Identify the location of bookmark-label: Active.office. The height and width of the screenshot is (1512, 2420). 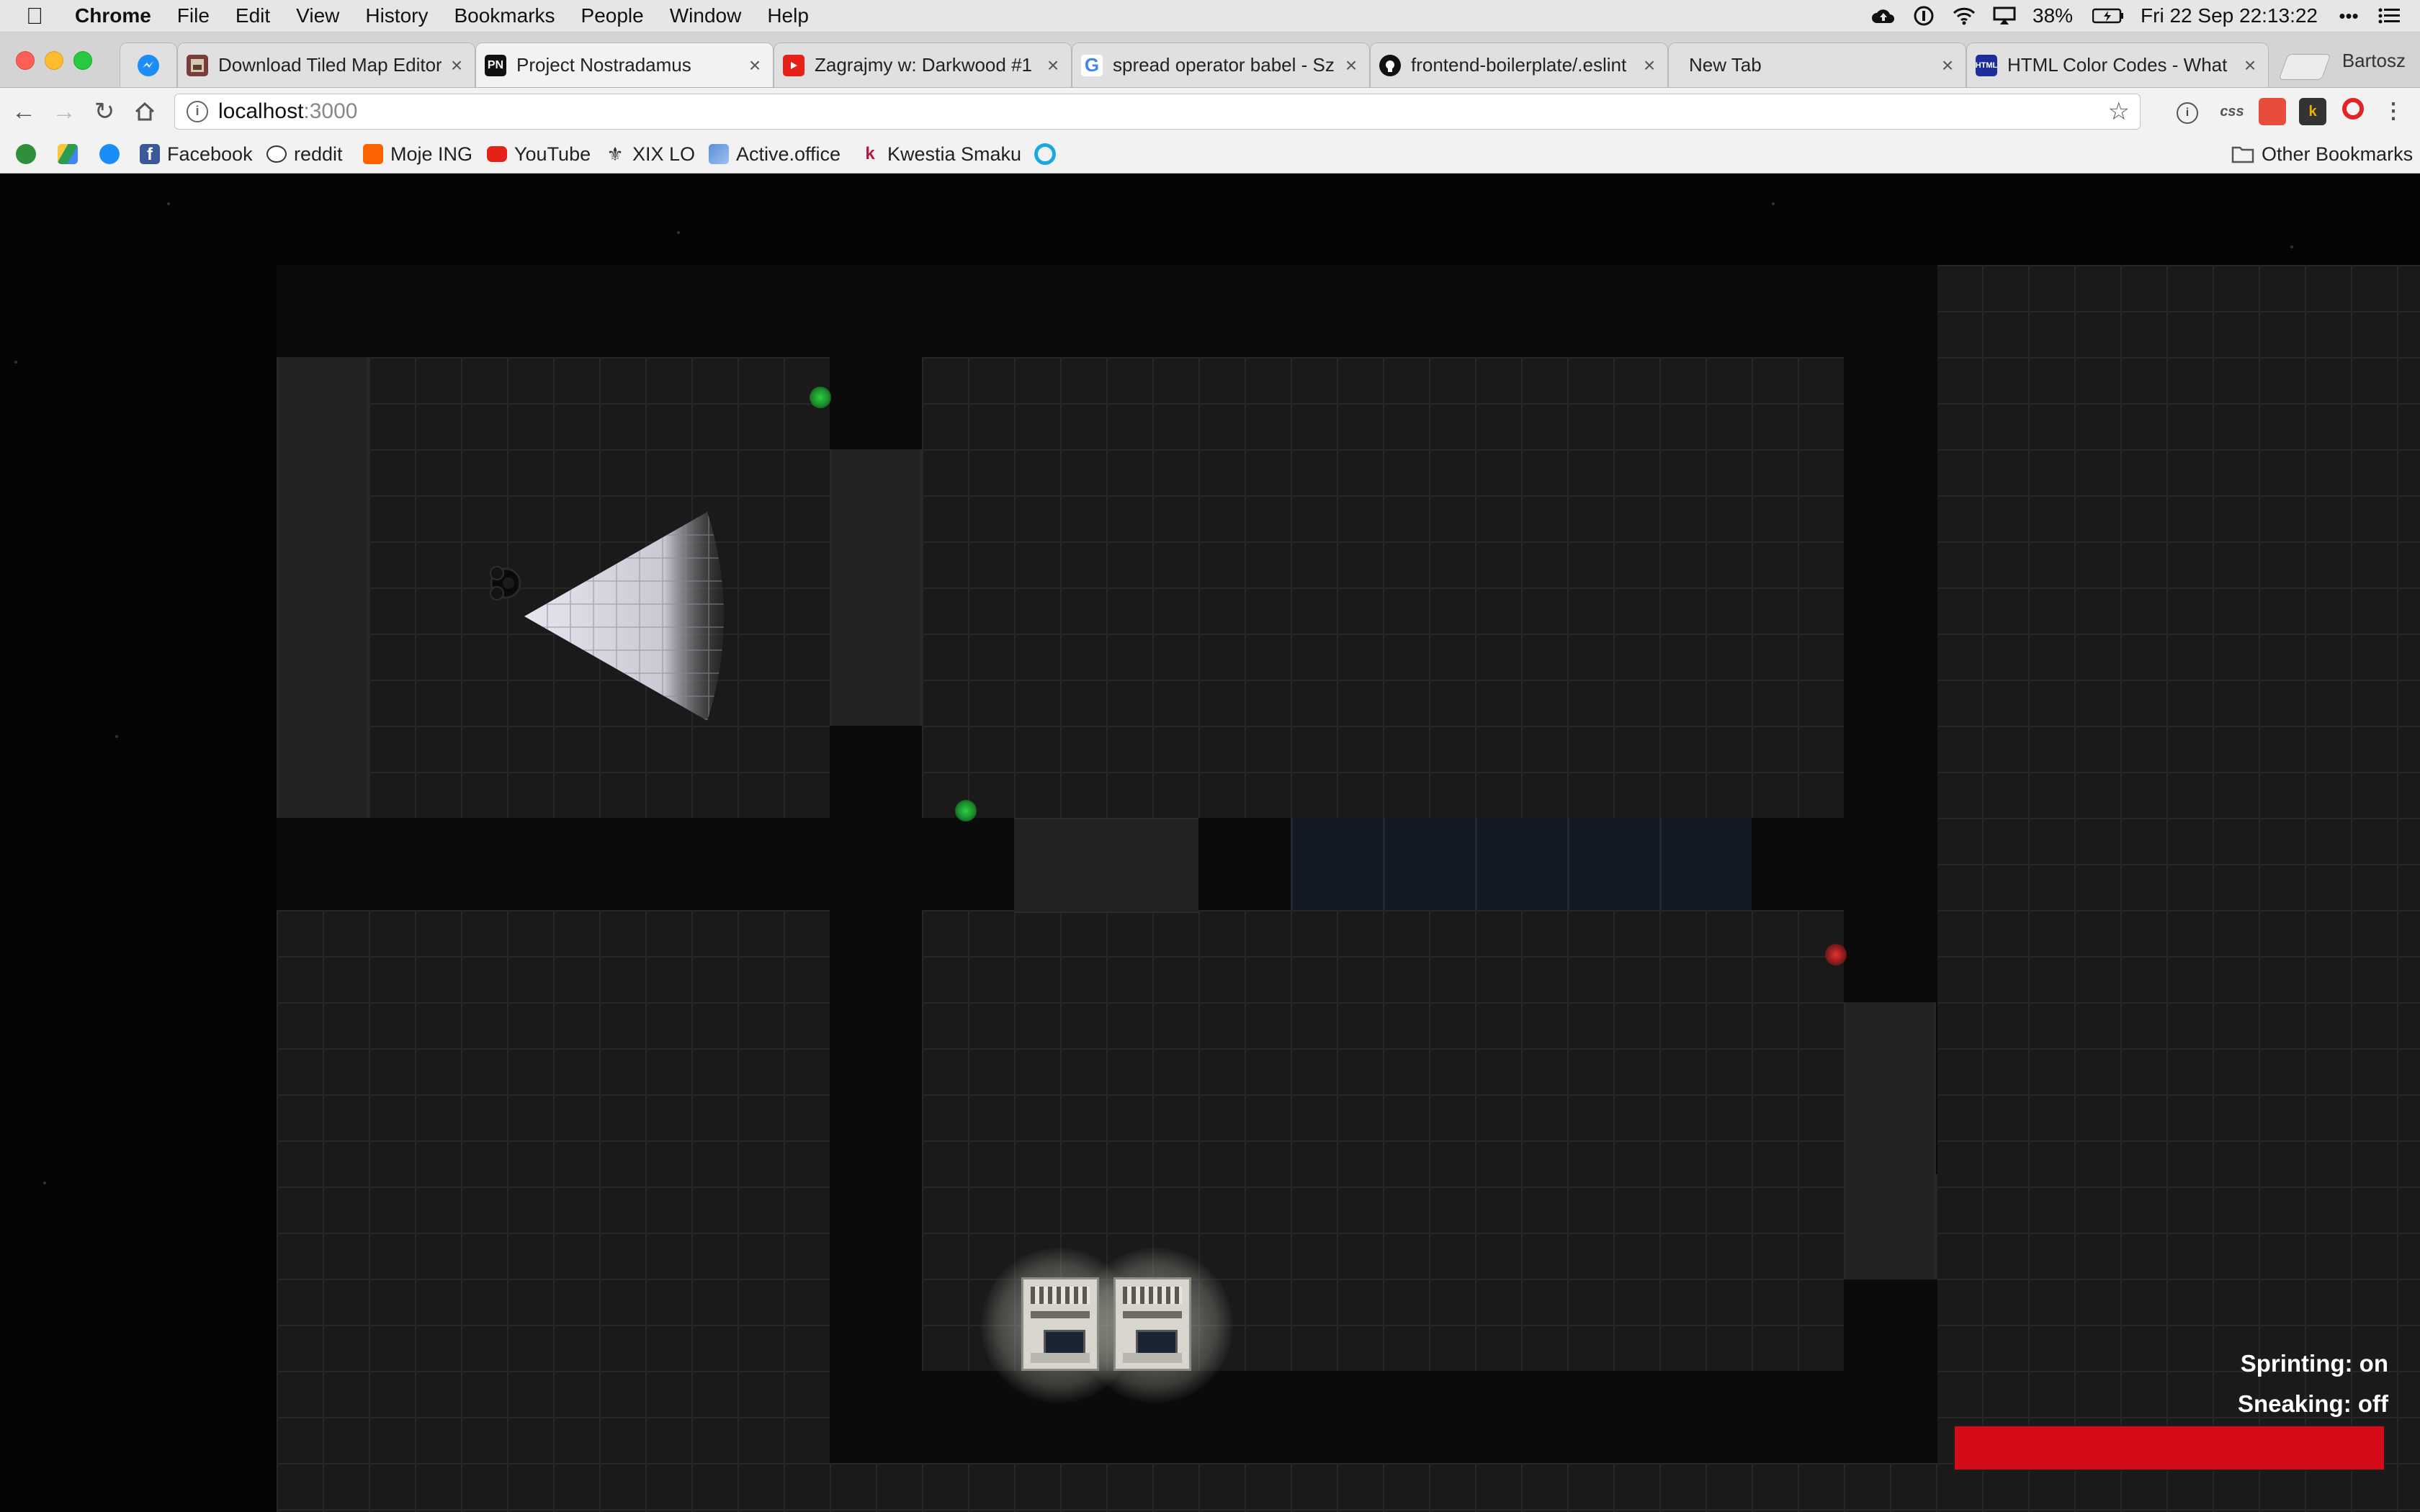
(788, 154).